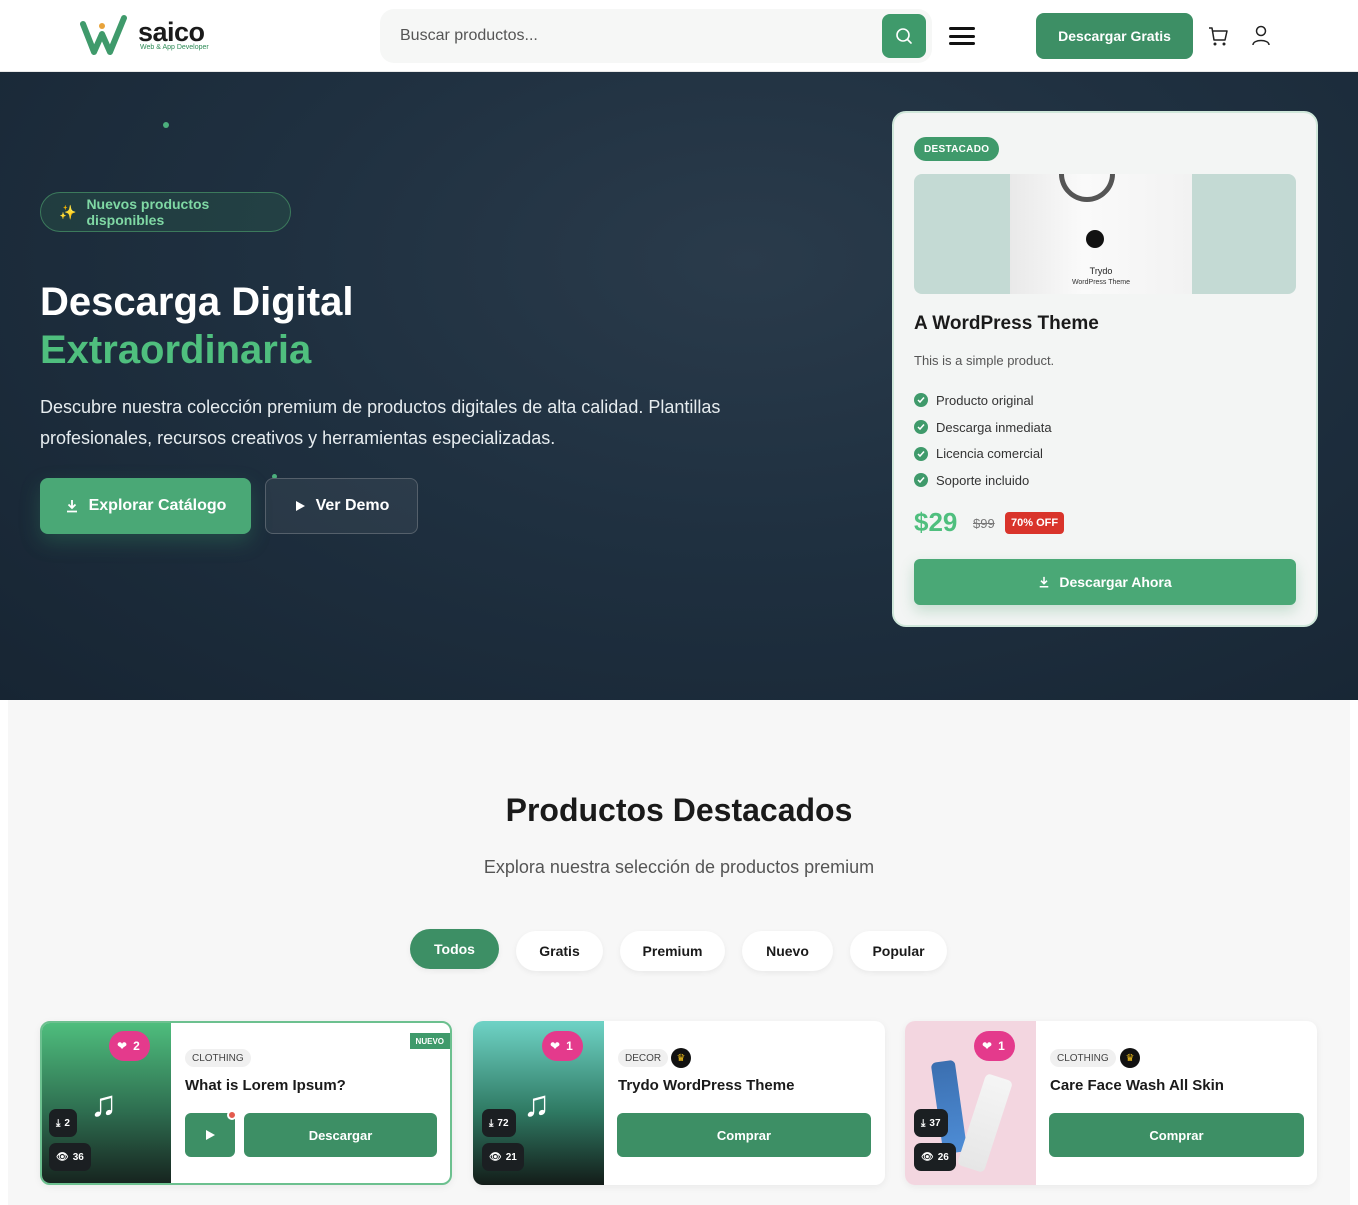  What do you see at coordinates (1101, 271) in the screenshot?
I see `image-brand: Trydo` at bounding box center [1101, 271].